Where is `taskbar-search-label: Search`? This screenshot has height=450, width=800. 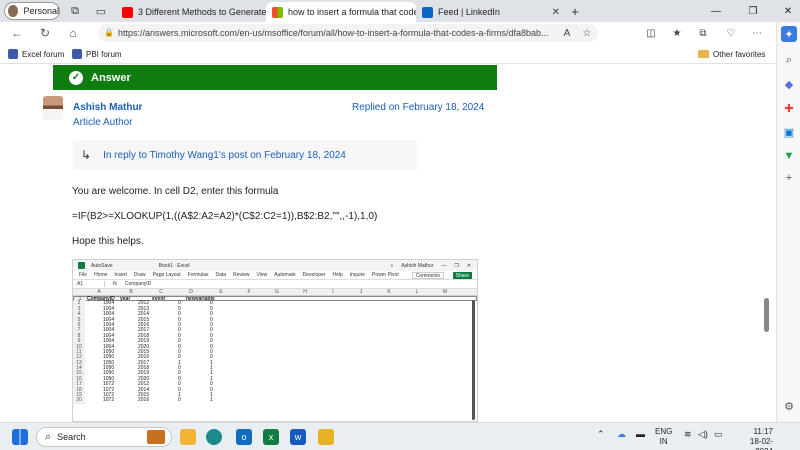
taskbar-search-label: Search is located at coordinates (71, 437).